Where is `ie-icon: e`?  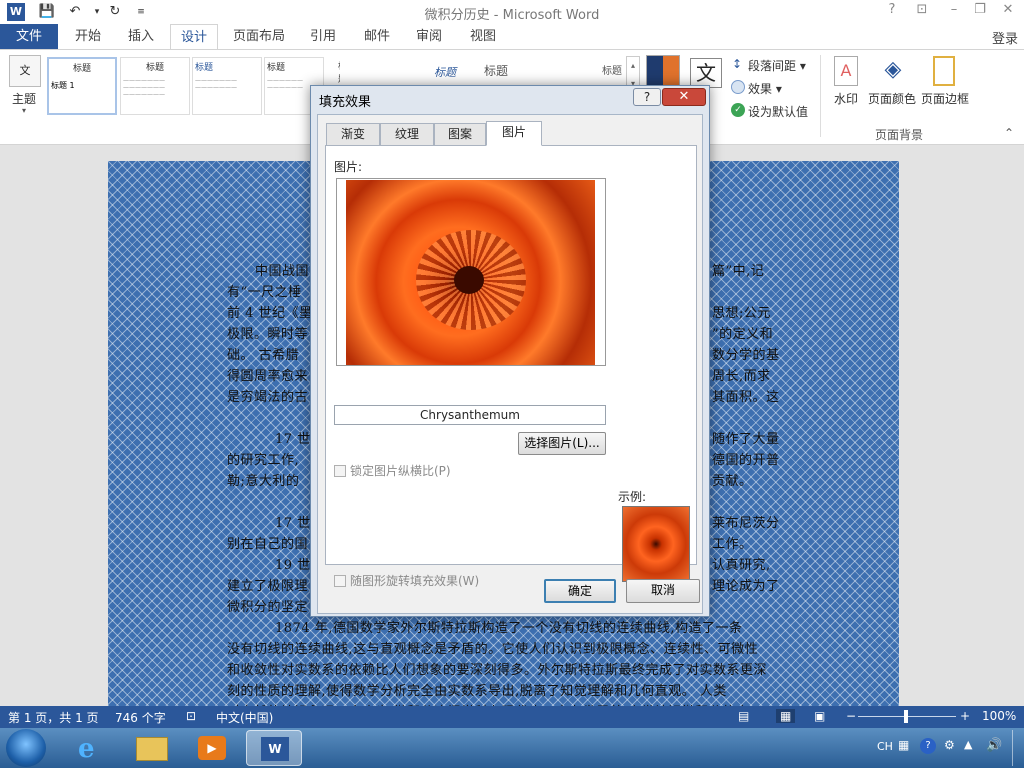
ie-icon: e is located at coordinates (92, 748).